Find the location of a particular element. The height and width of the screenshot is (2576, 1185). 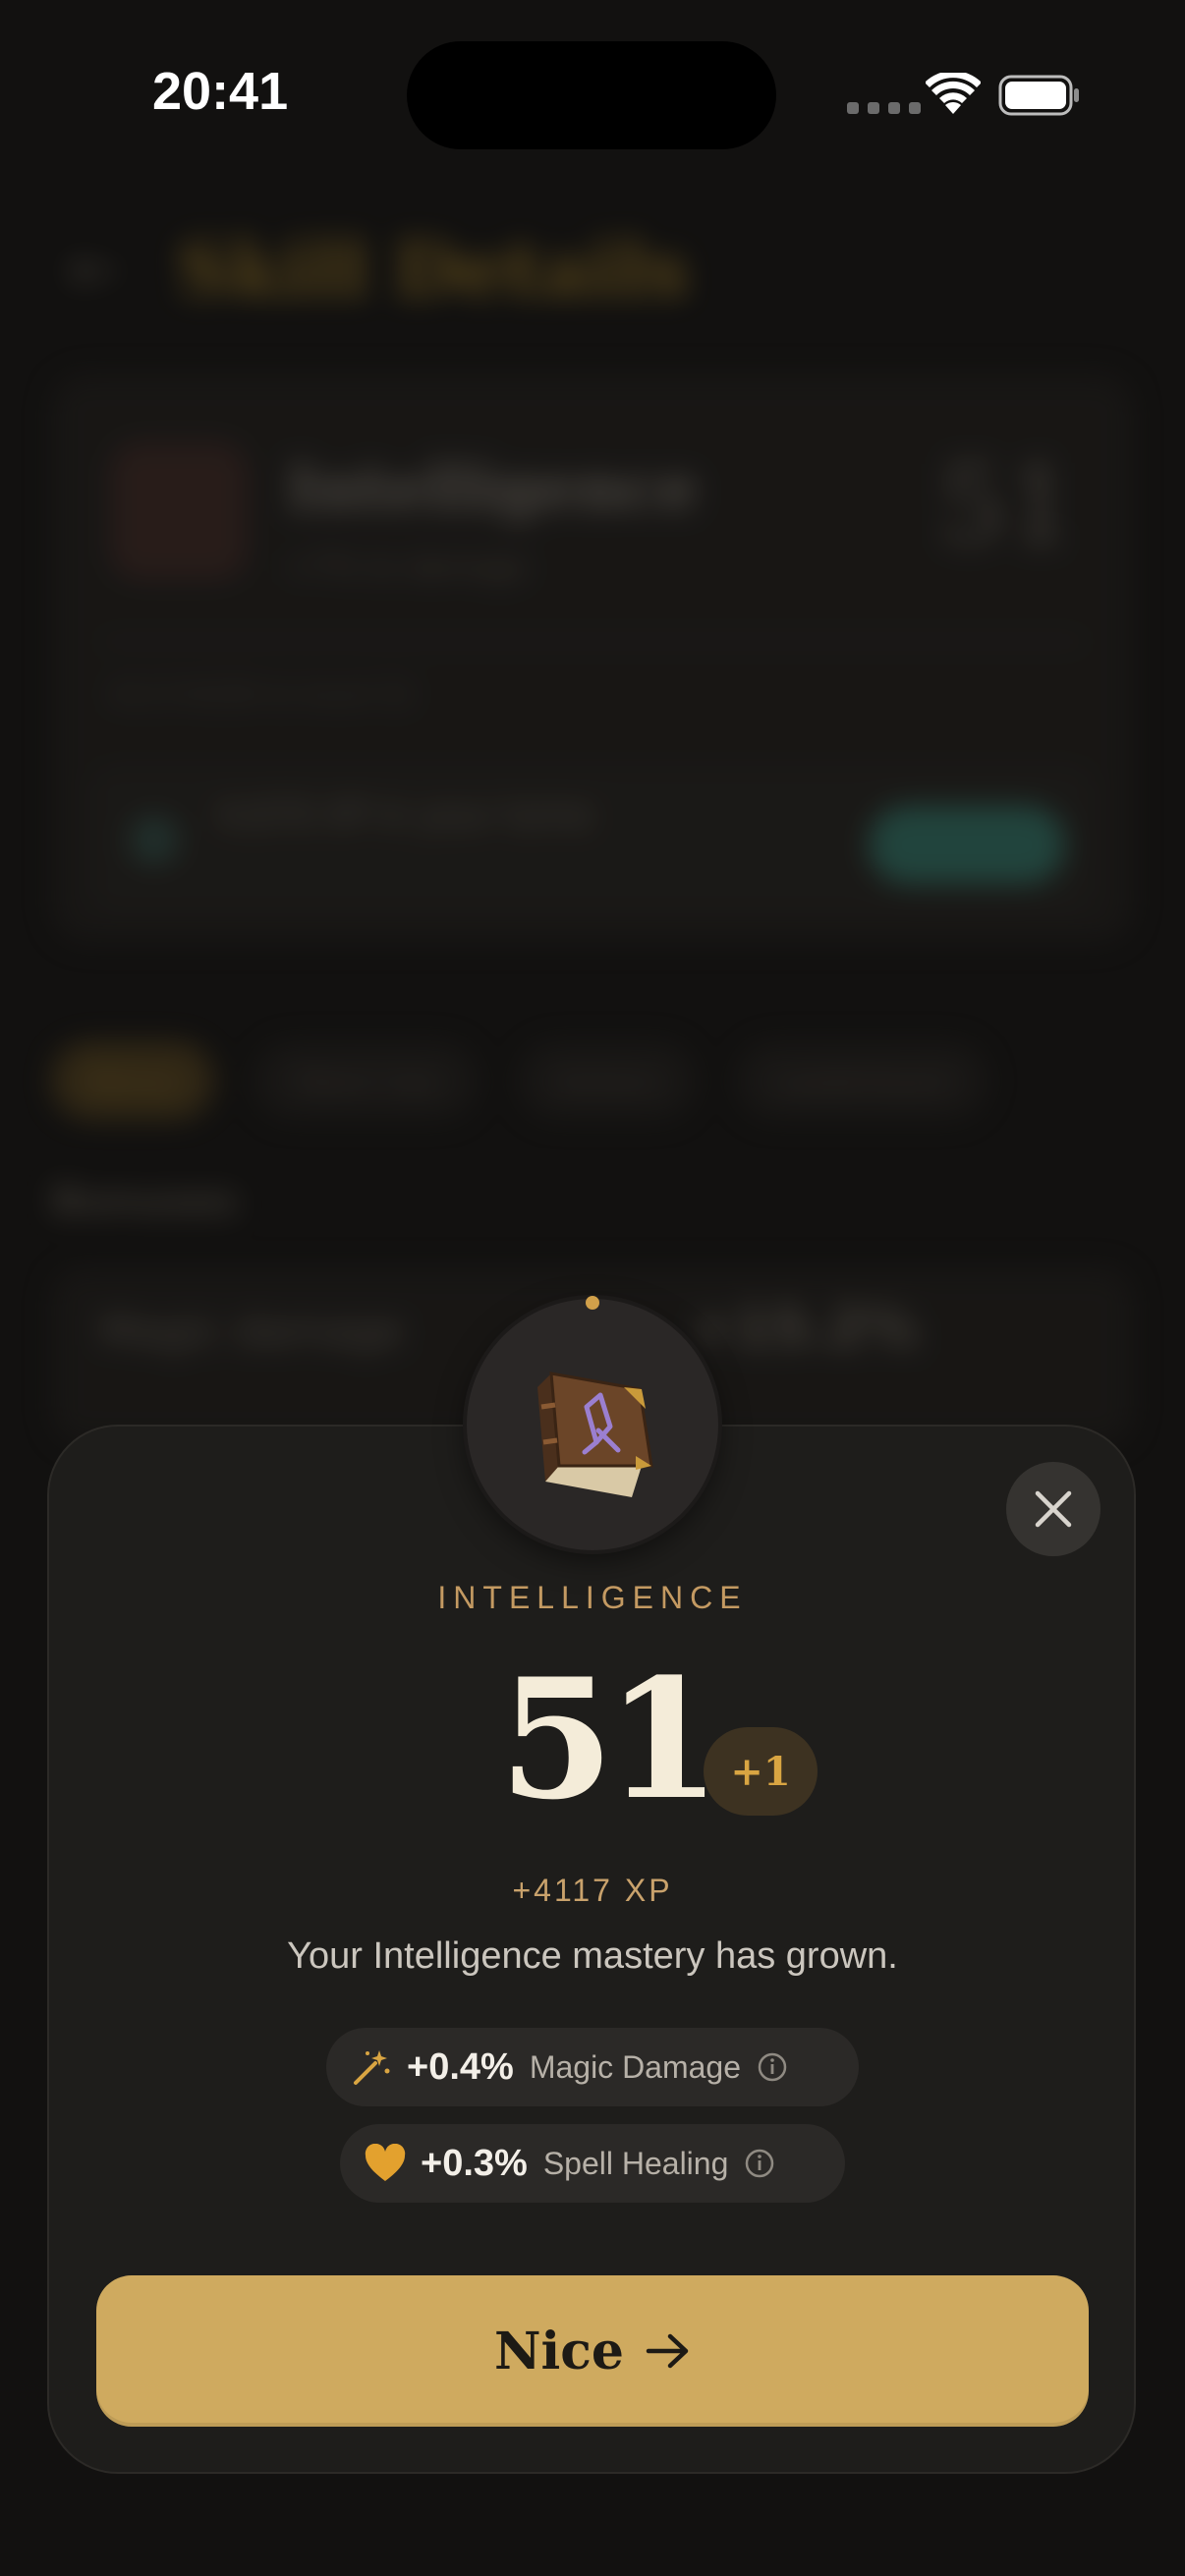

nice-button: Nice is located at coordinates (592, 2351).